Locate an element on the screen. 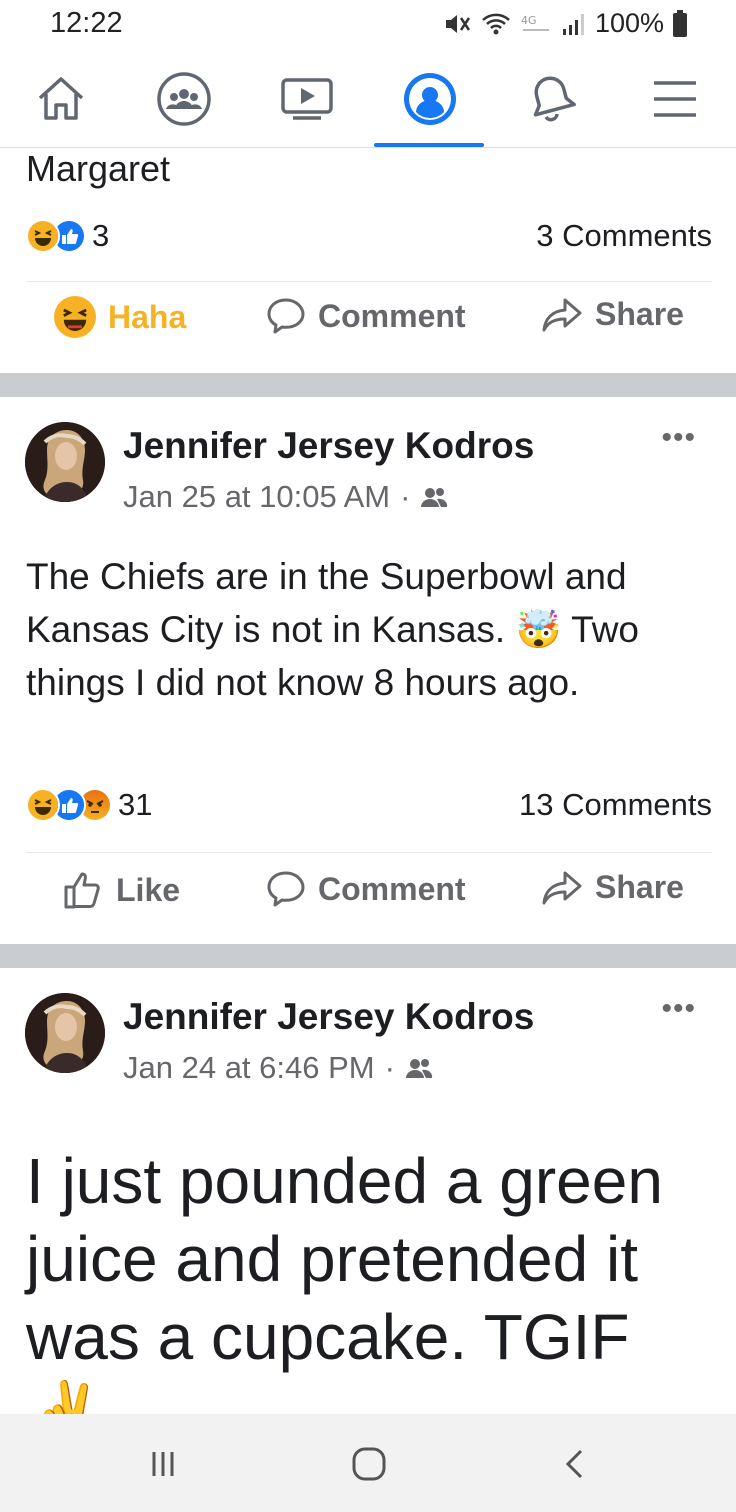  signal-icon is located at coordinates (573, 24).